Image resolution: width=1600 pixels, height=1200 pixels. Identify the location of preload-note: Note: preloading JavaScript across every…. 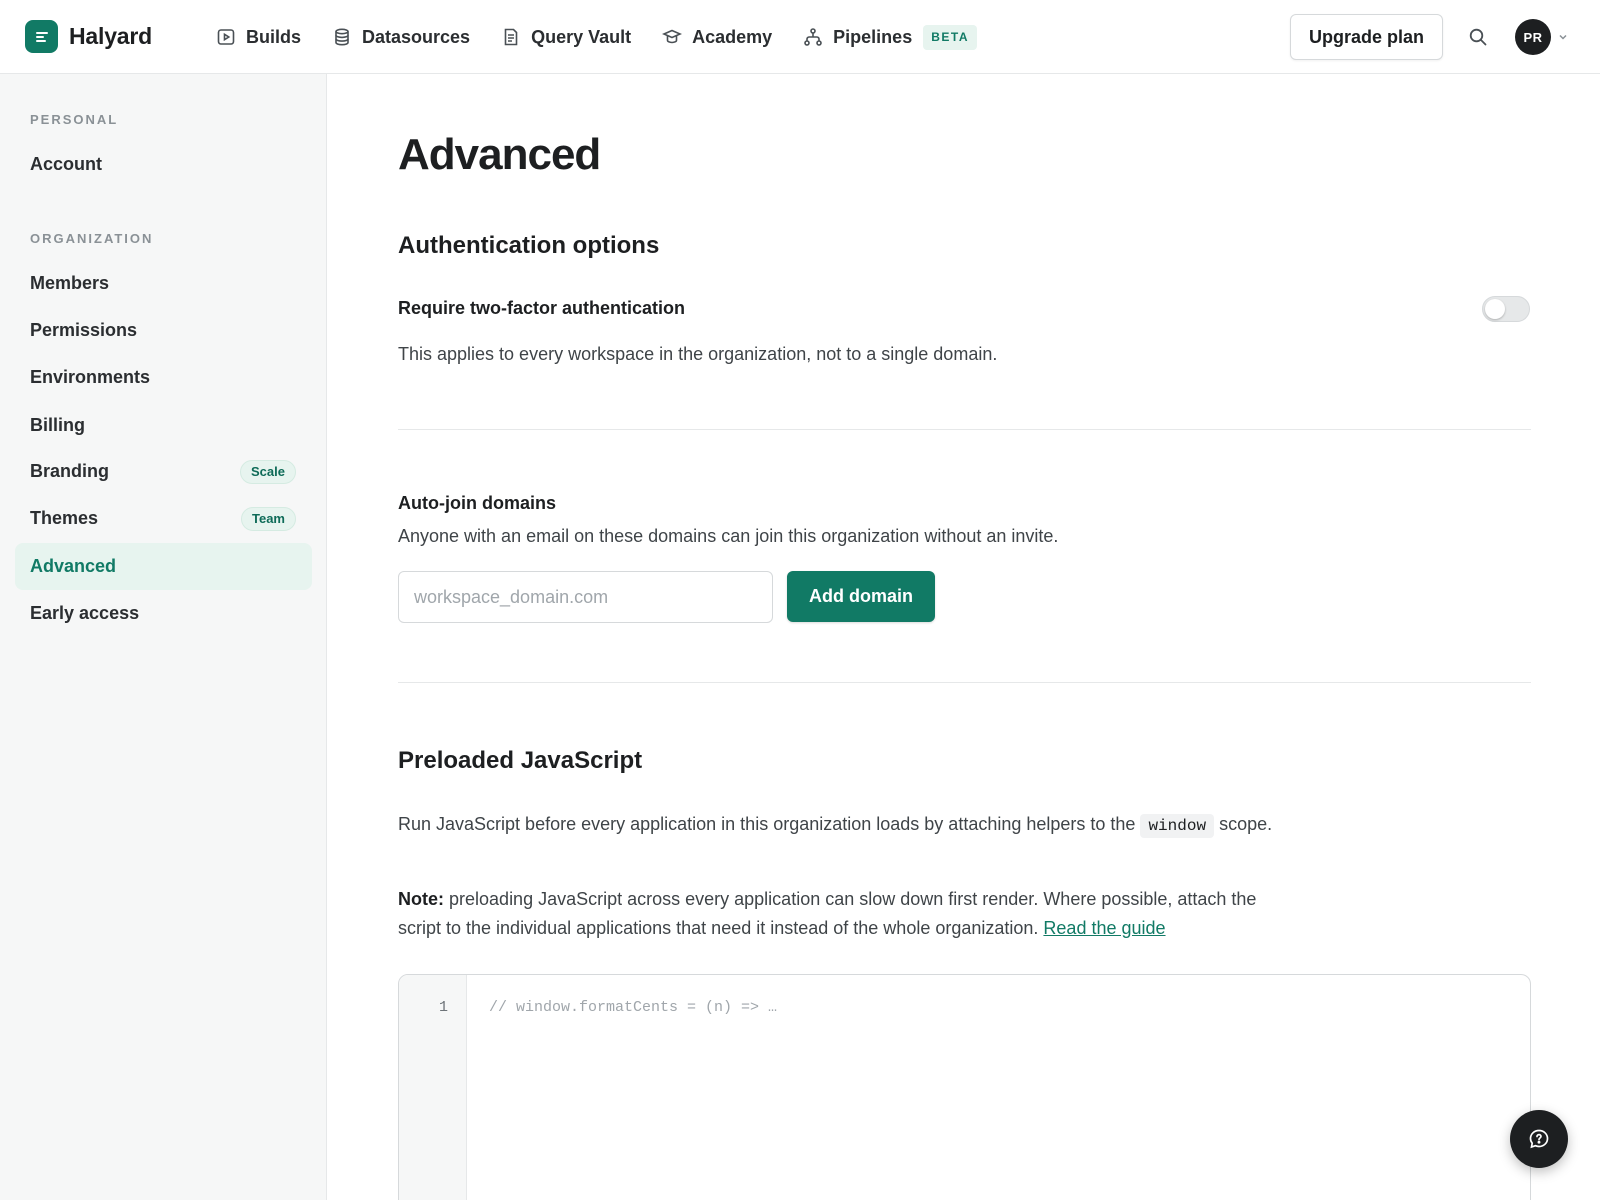
(838, 914).